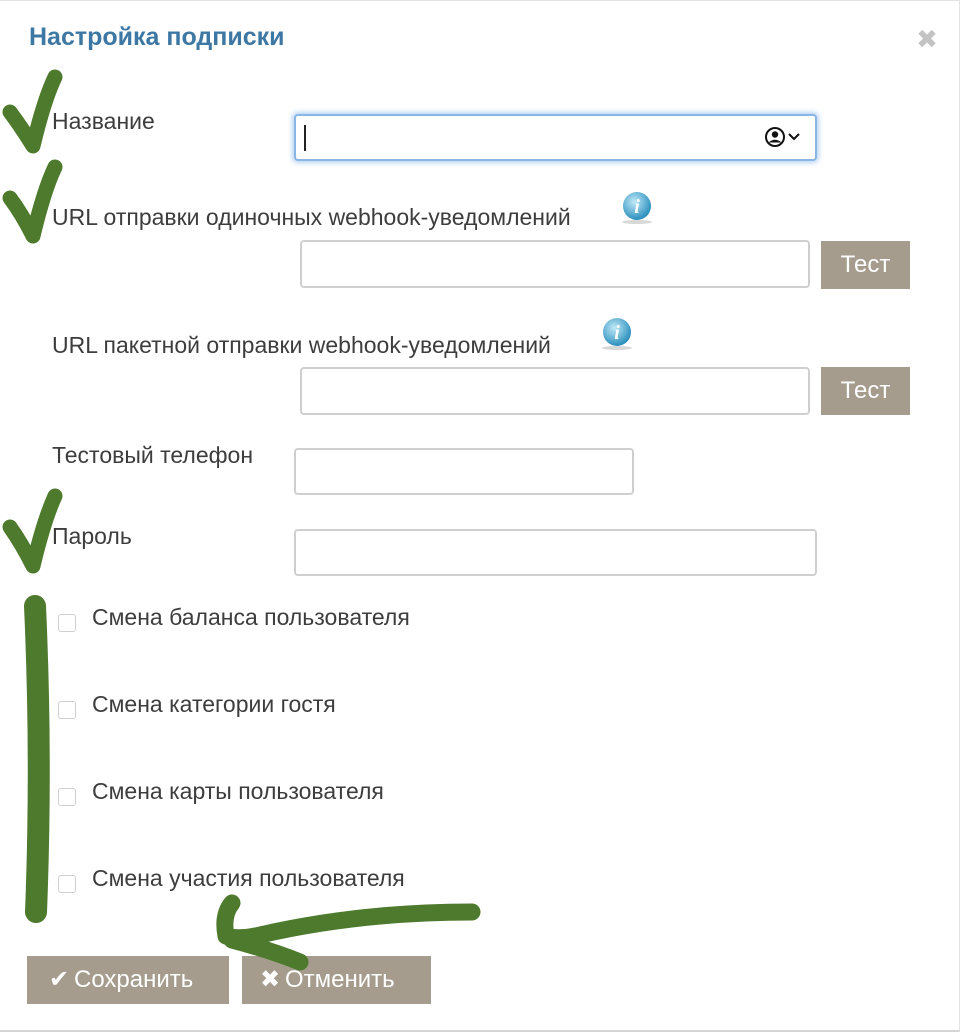 The image size is (960, 1032). I want to click on password-manager-icon, so click(788, 137).